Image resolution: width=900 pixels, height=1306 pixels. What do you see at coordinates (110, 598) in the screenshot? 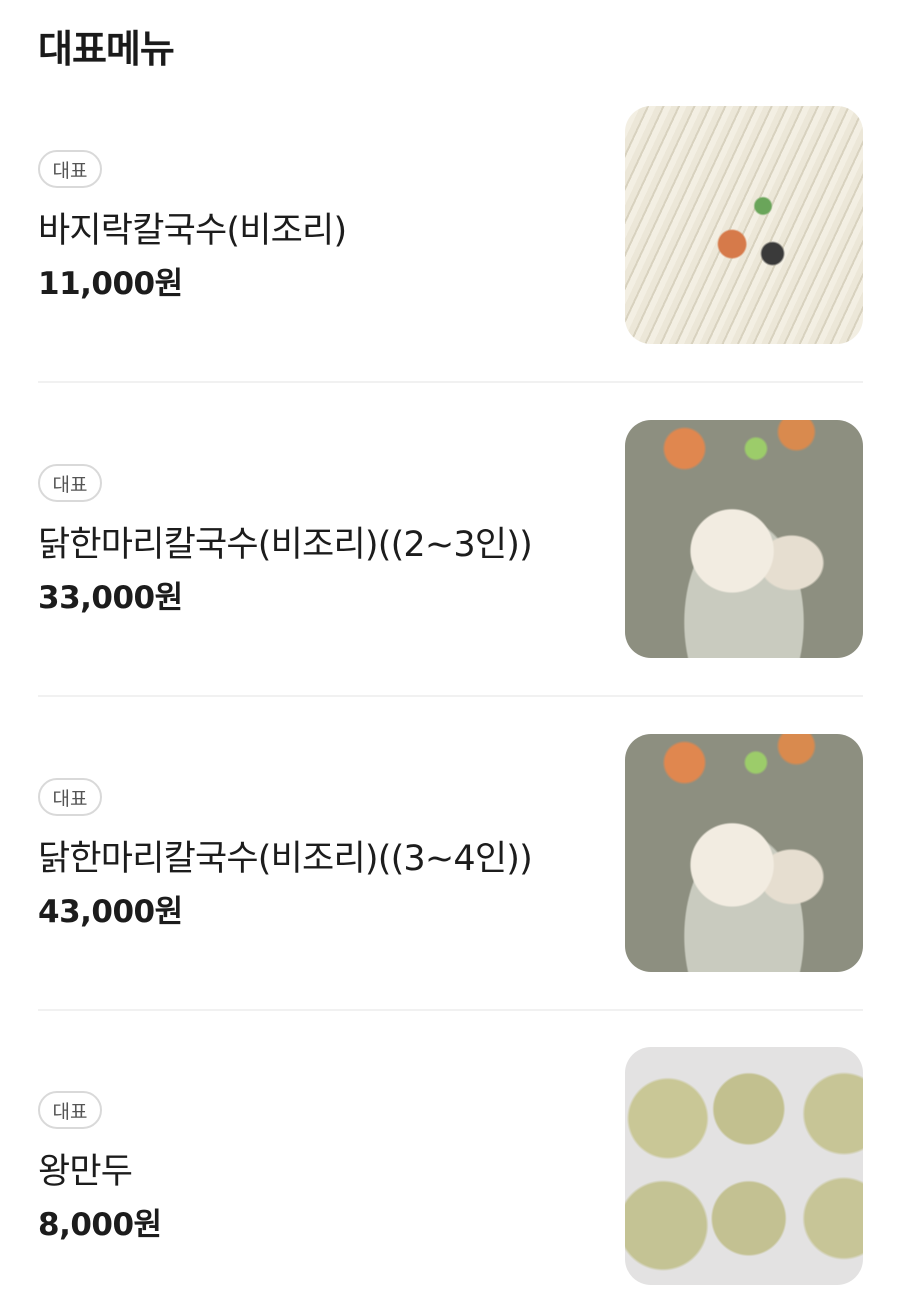
I see `menu-item-price: 33,000원` at bounding box center [110, 598].